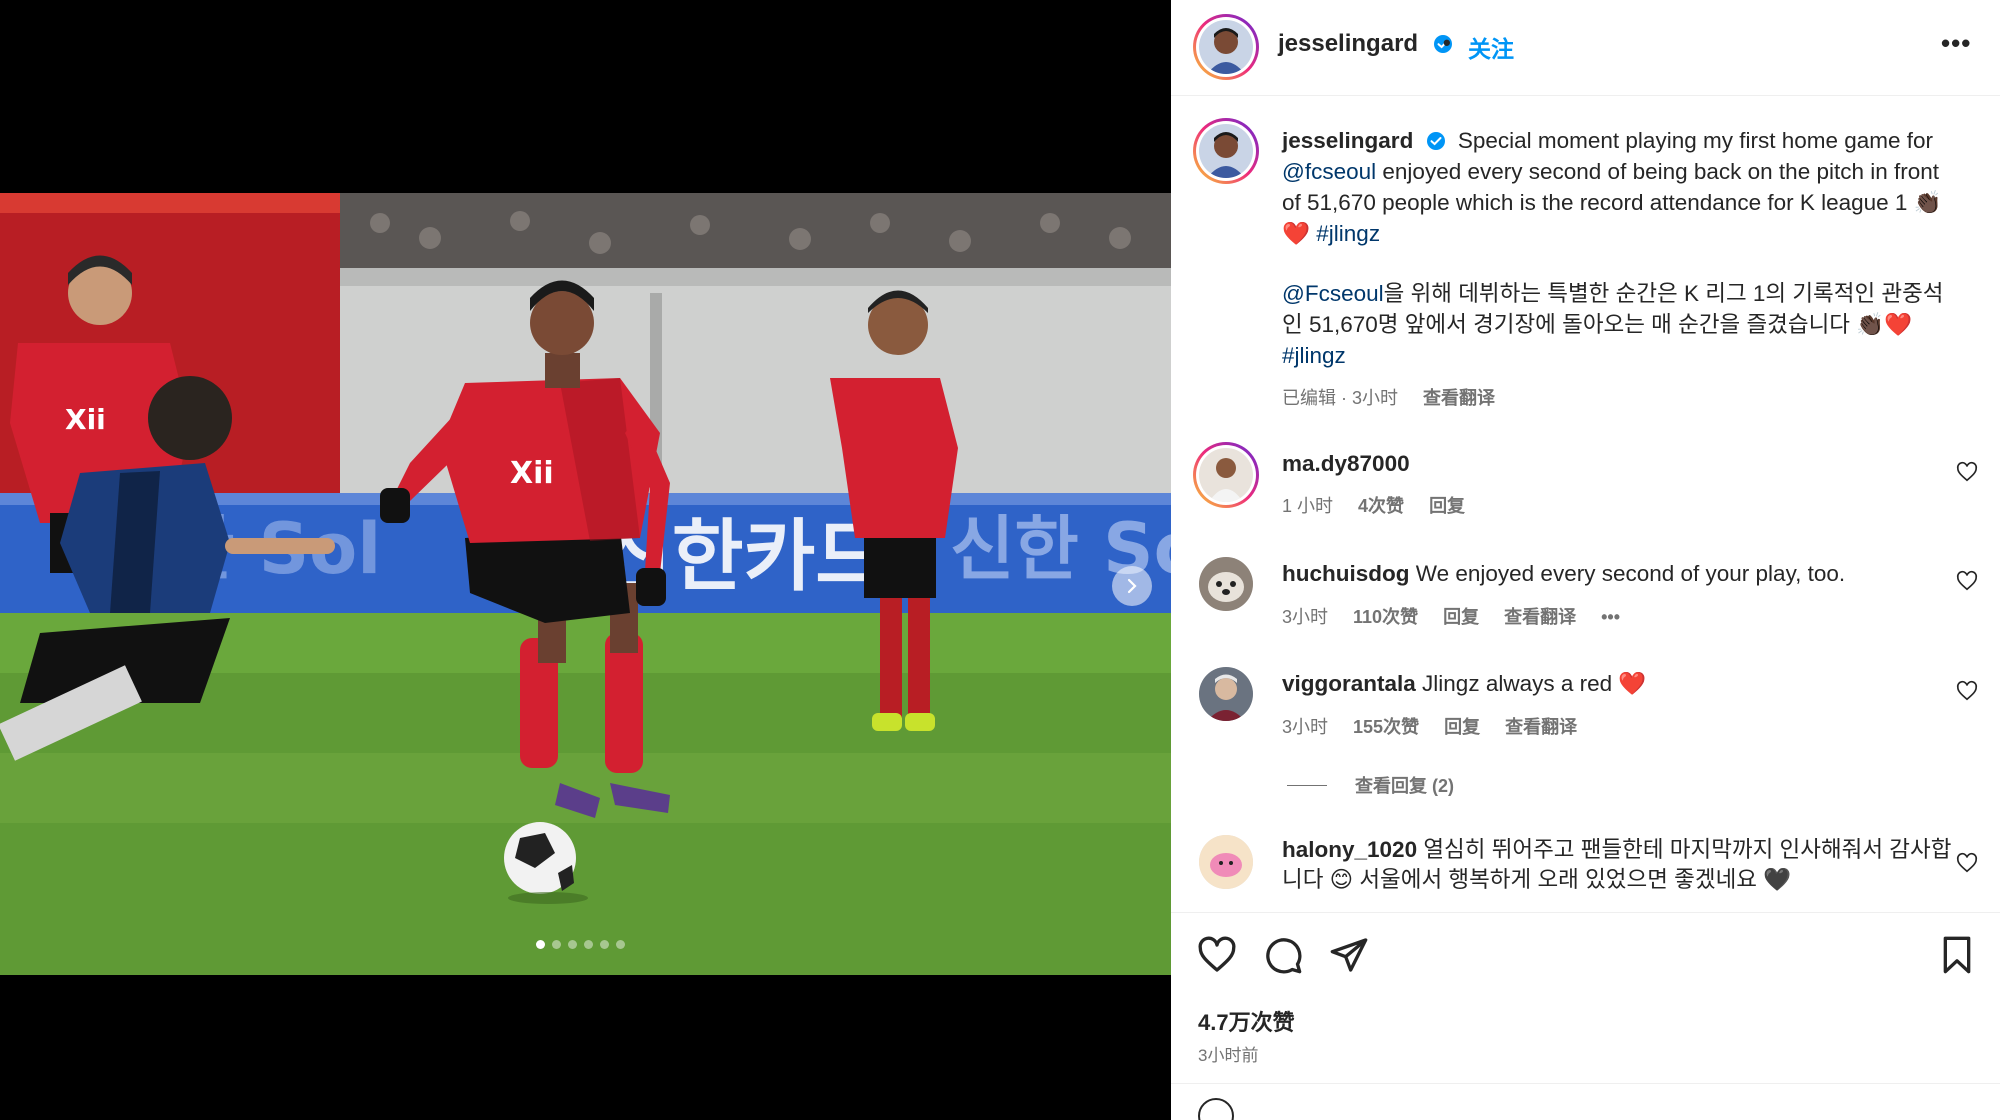 This screenshot has height=1120, width=2000. I want to click on mention-link: @fcseoul, so click(1329, 171).